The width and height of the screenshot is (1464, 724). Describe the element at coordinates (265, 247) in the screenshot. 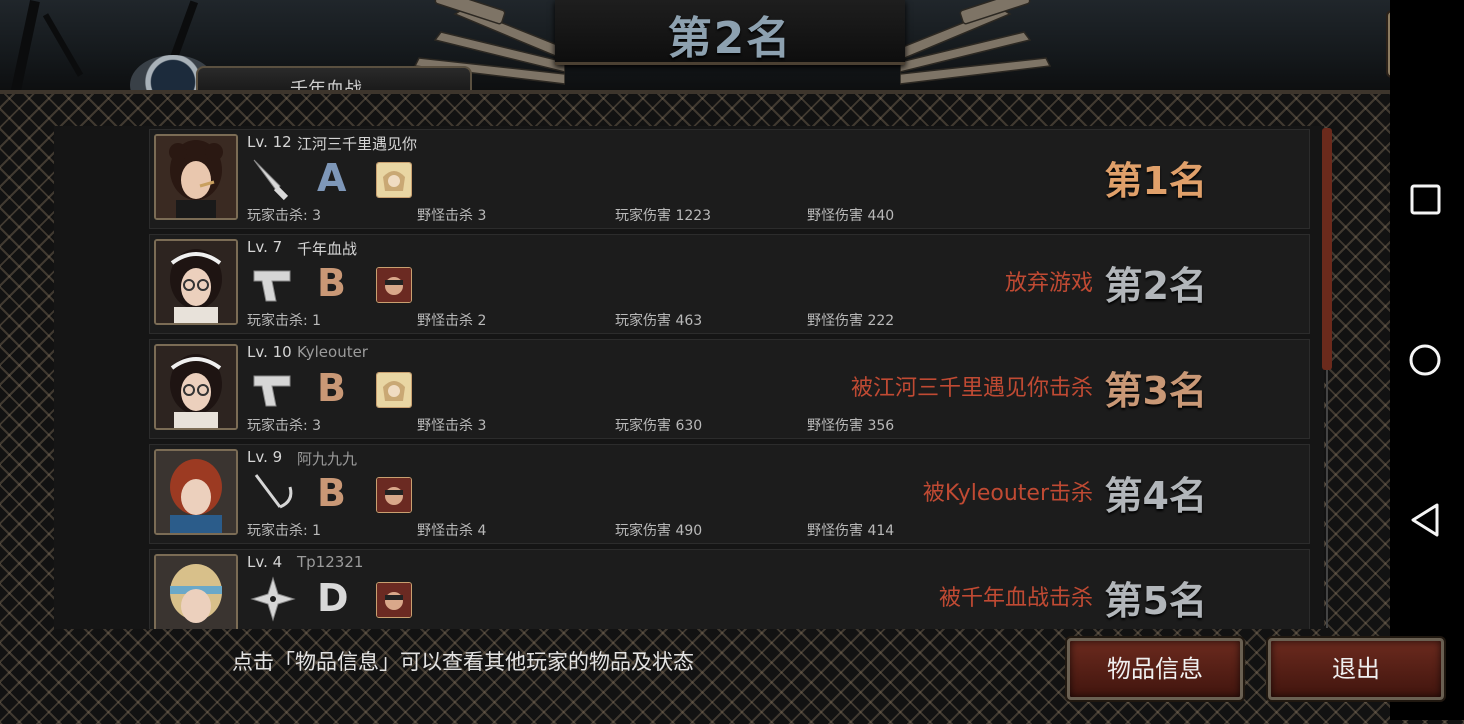

I see `player-level: Lv. 7` at that location.